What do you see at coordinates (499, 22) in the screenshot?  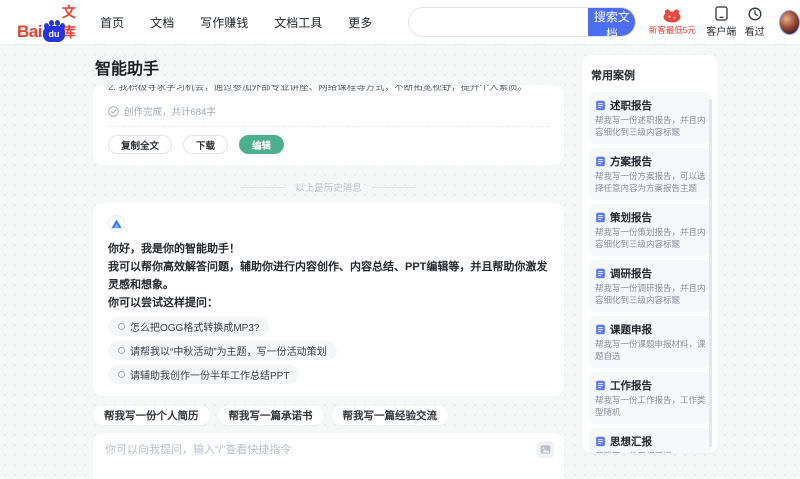 I see `search-input` at bounding box center [499, 22].